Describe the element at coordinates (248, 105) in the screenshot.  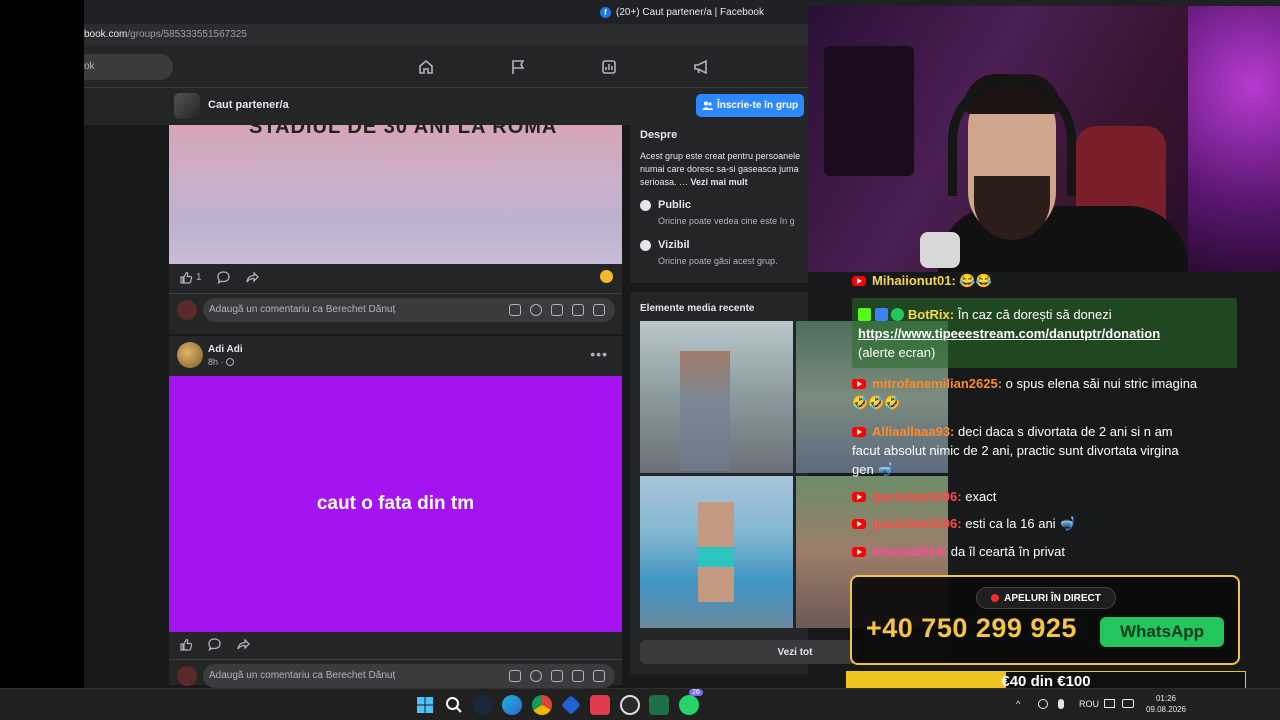
I see `group-name: Caut partener/a` at that location.